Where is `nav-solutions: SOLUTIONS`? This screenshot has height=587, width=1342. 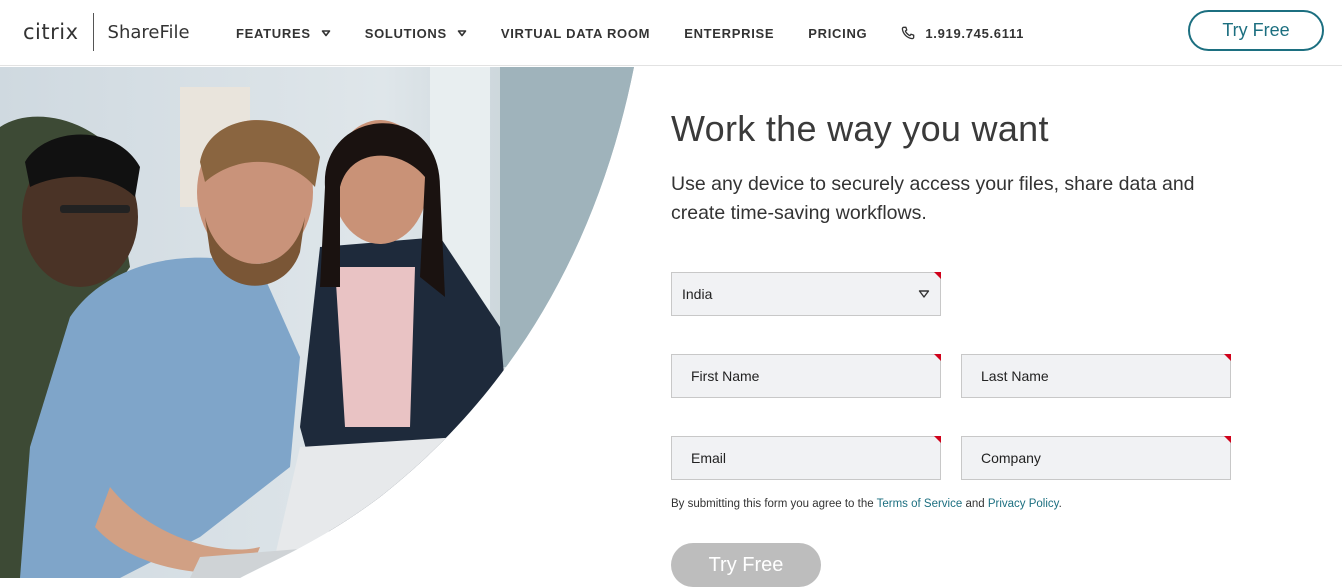 nav-solutions: SOLUTIONS is located at coordinates (416, 33).